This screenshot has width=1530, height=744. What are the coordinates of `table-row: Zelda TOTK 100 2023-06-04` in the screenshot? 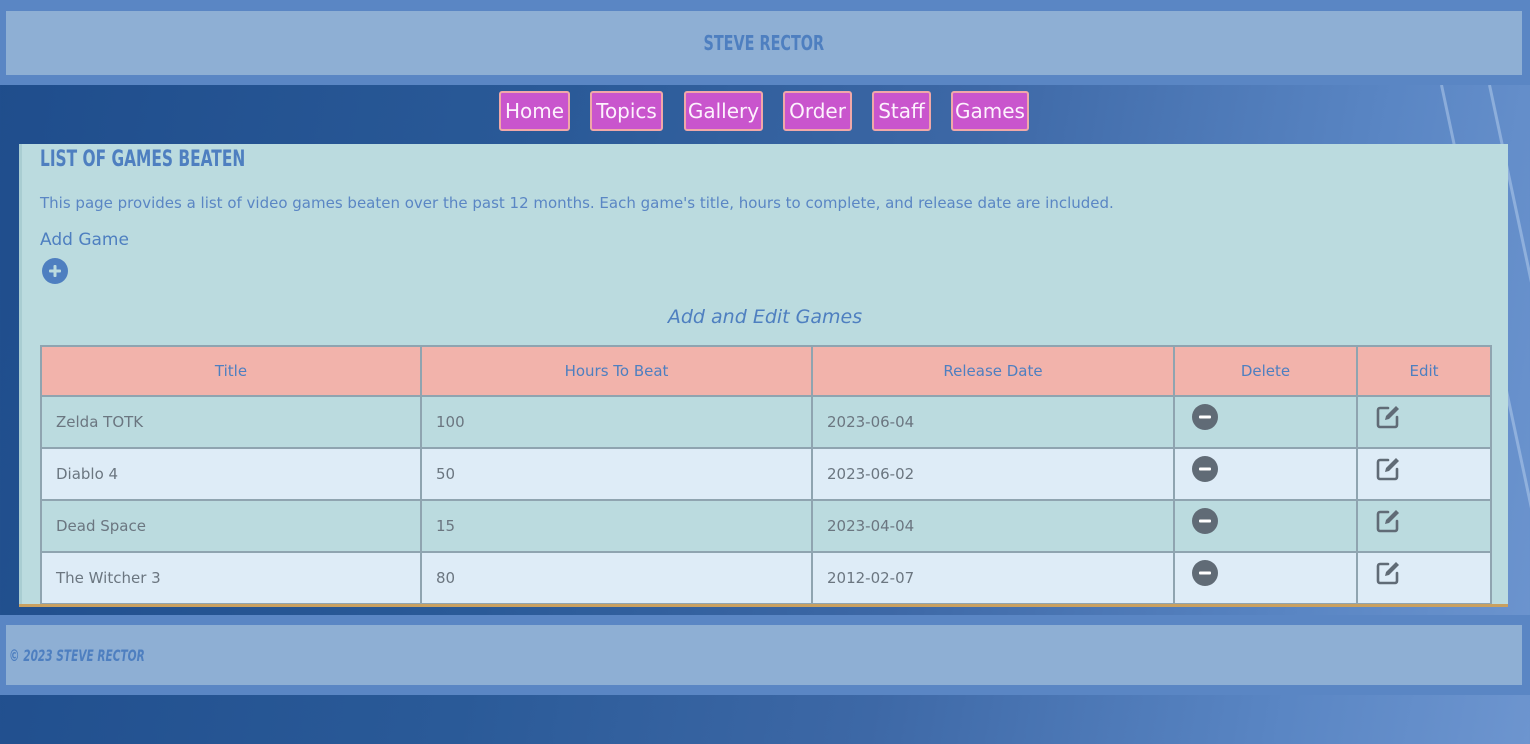 It's located at (766, 422).